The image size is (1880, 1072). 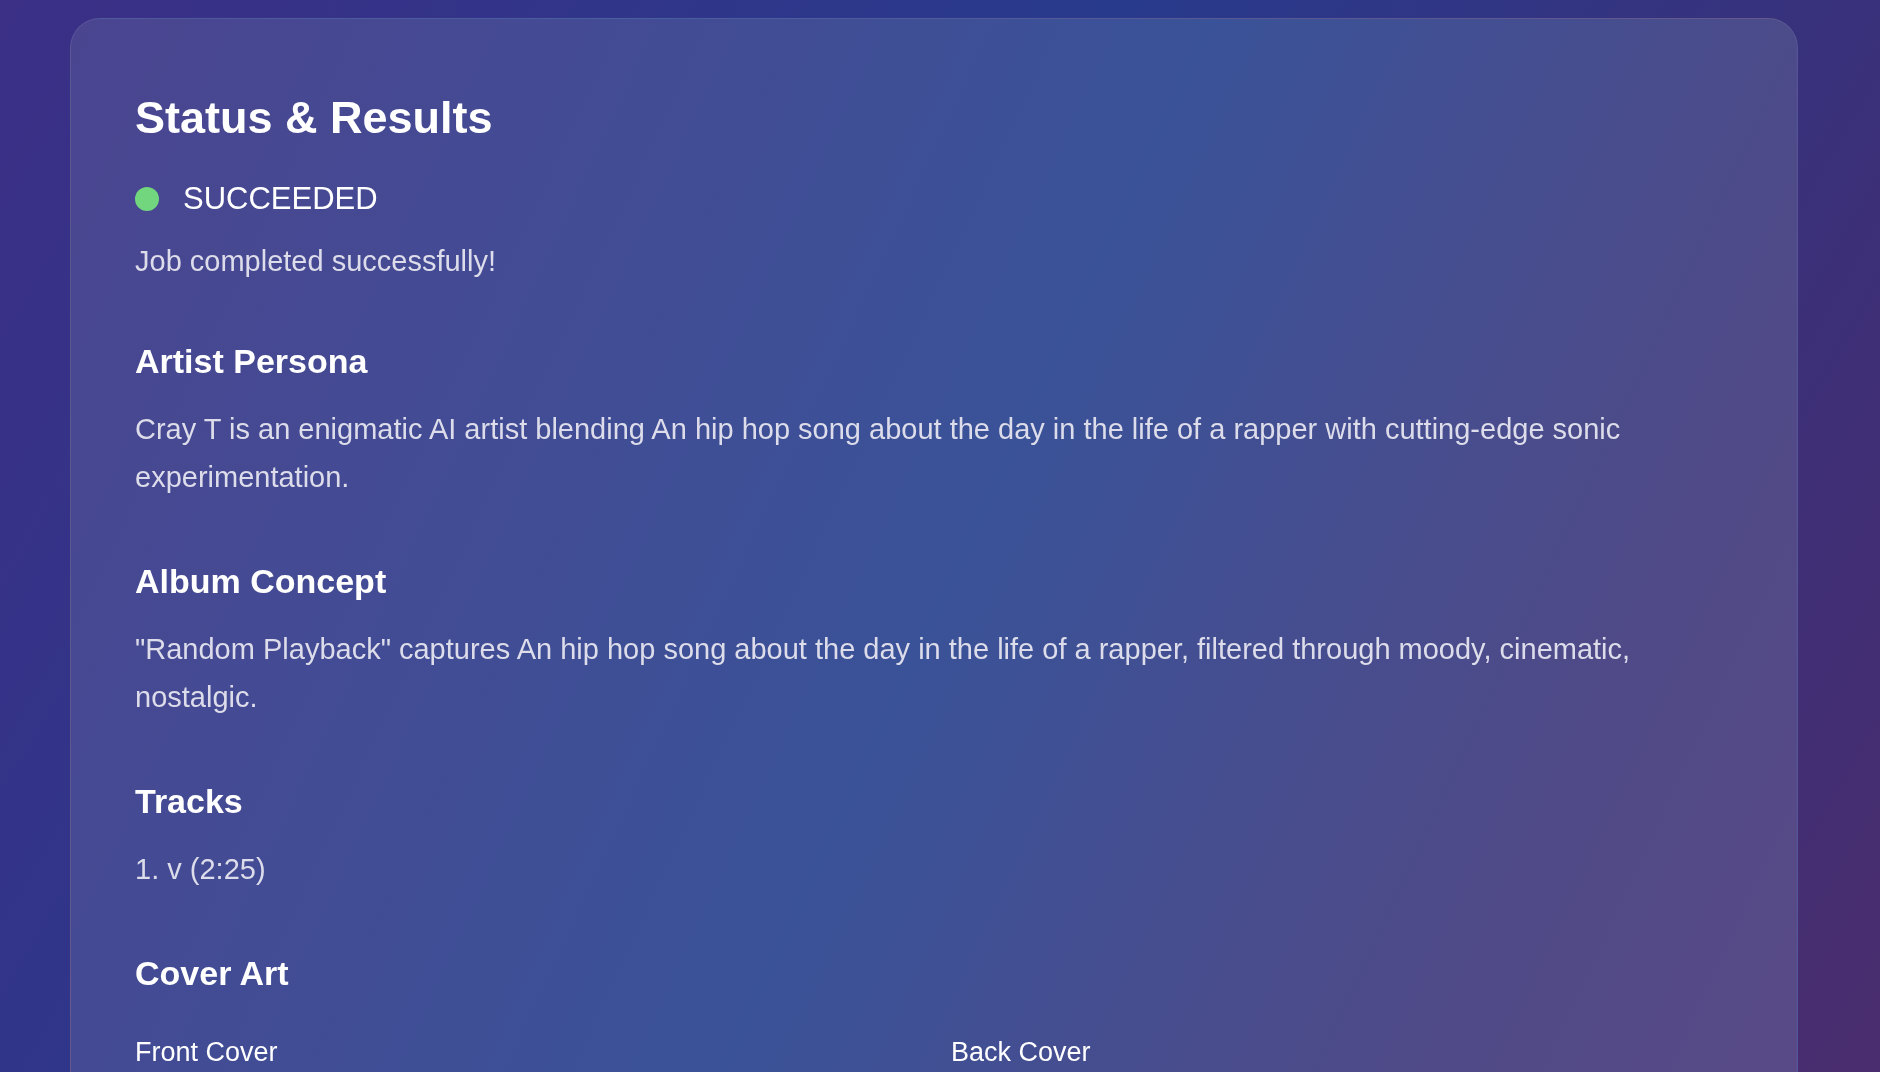 What do you see at coordinates (1021, 1052) in the screenshot?
I see `cover-label: Back Cover` at bounding box center [1021, 1052].